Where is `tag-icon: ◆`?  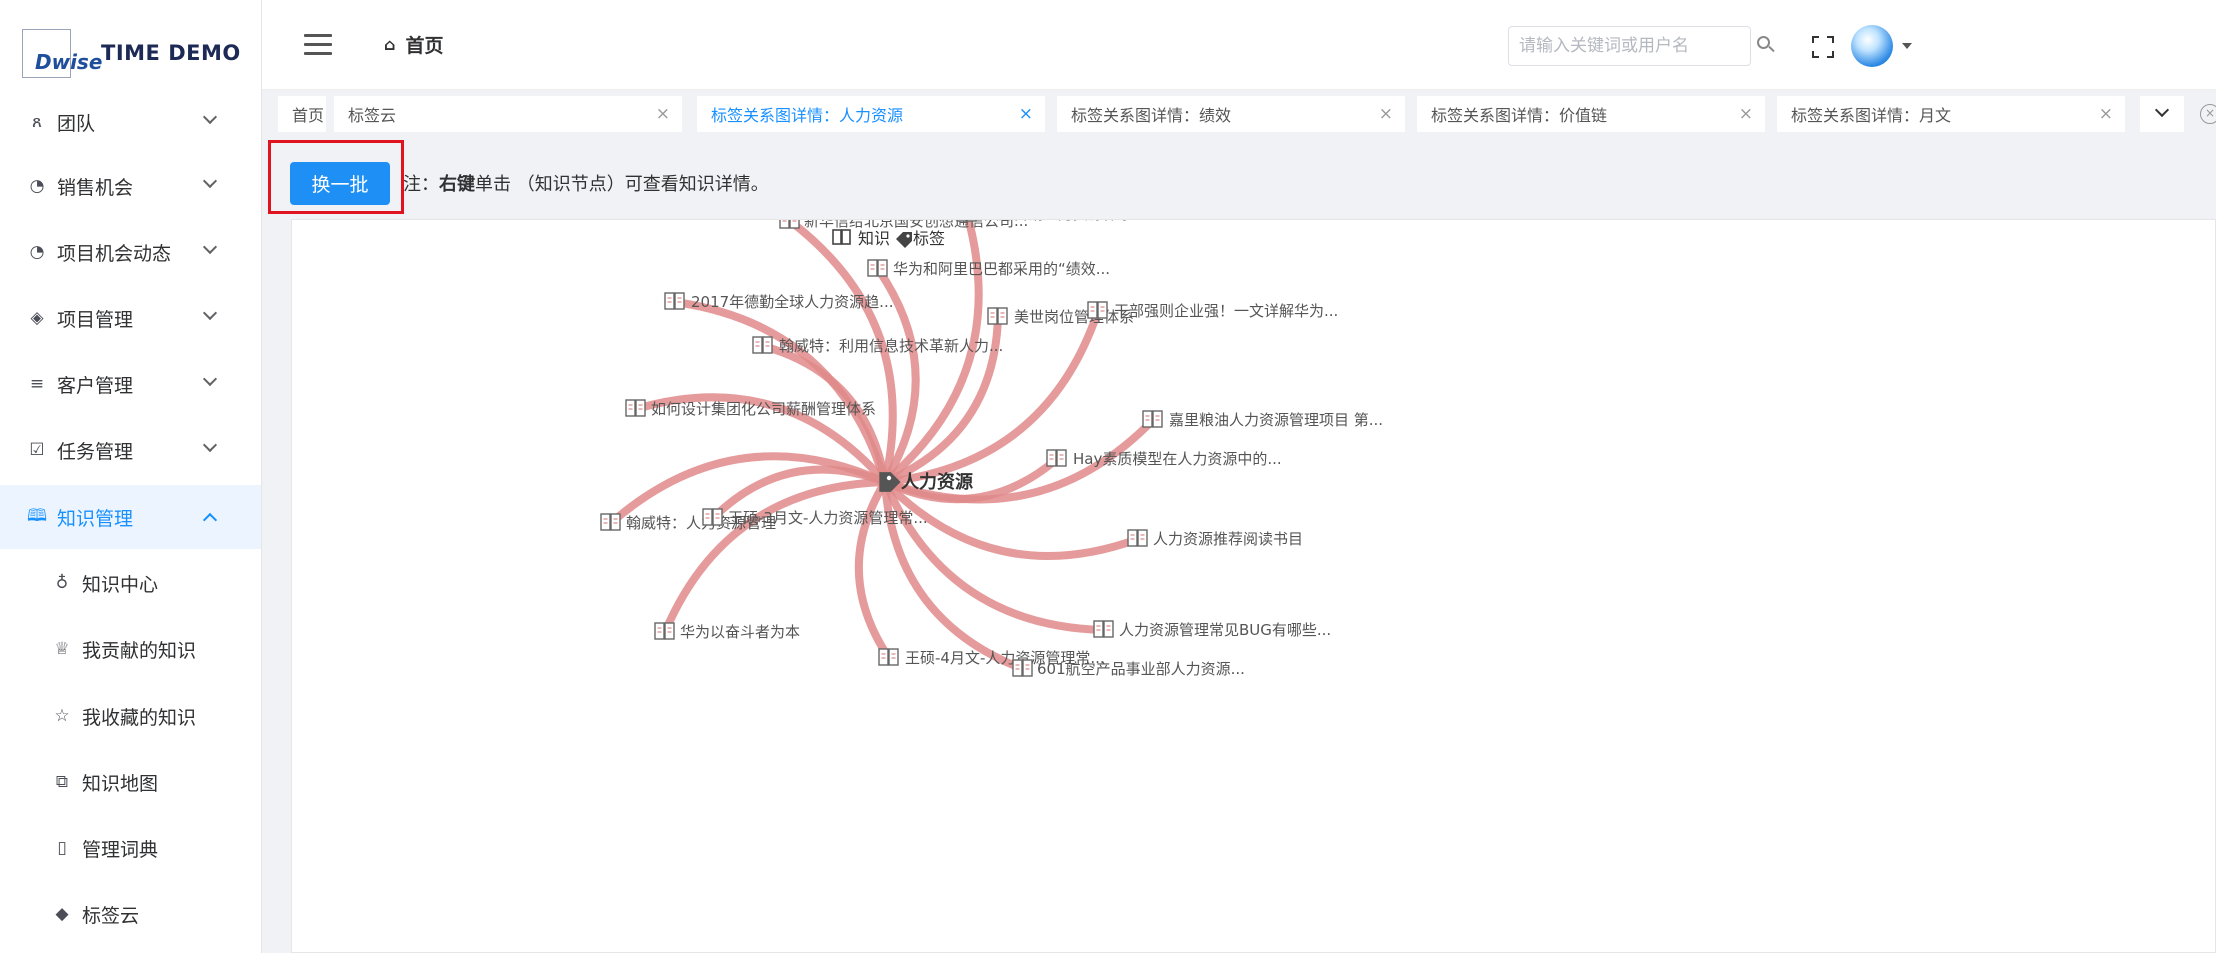
tag-icon: ◆ is located at coordinates (62, 914).